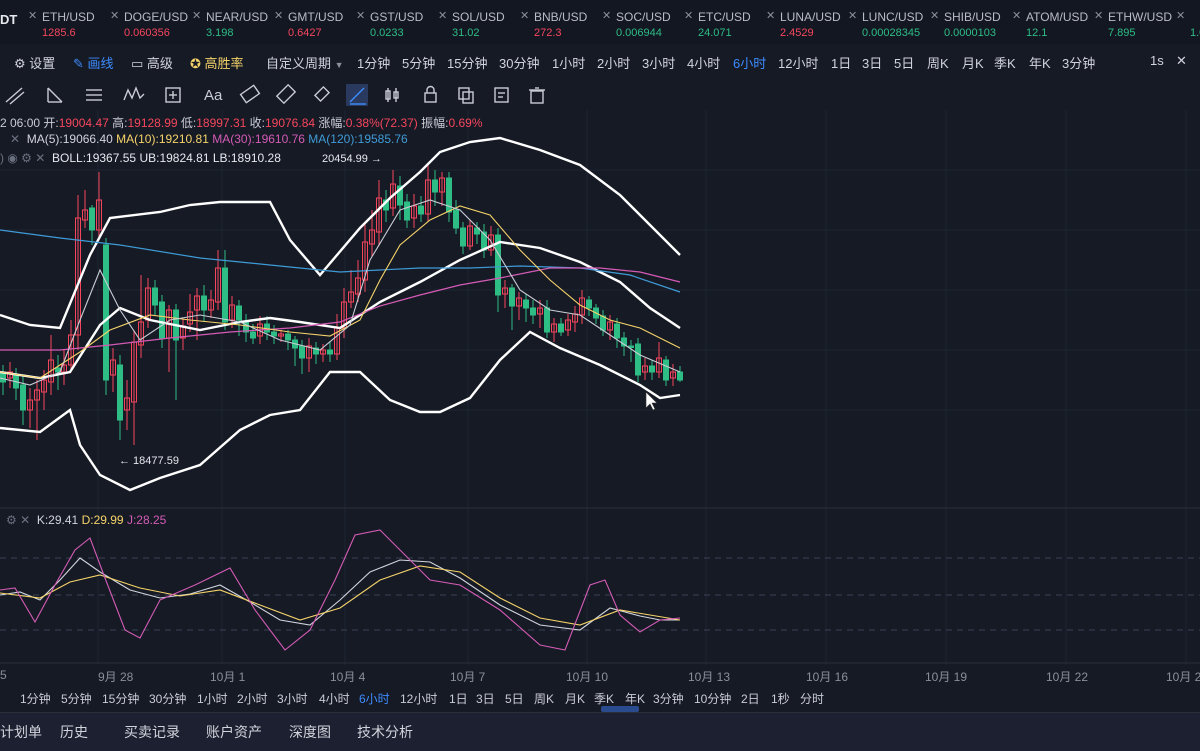  Describe the element at coordinates (76, 698) in the screenshot. I see `bottom-period-1: 5分钟` at that location.